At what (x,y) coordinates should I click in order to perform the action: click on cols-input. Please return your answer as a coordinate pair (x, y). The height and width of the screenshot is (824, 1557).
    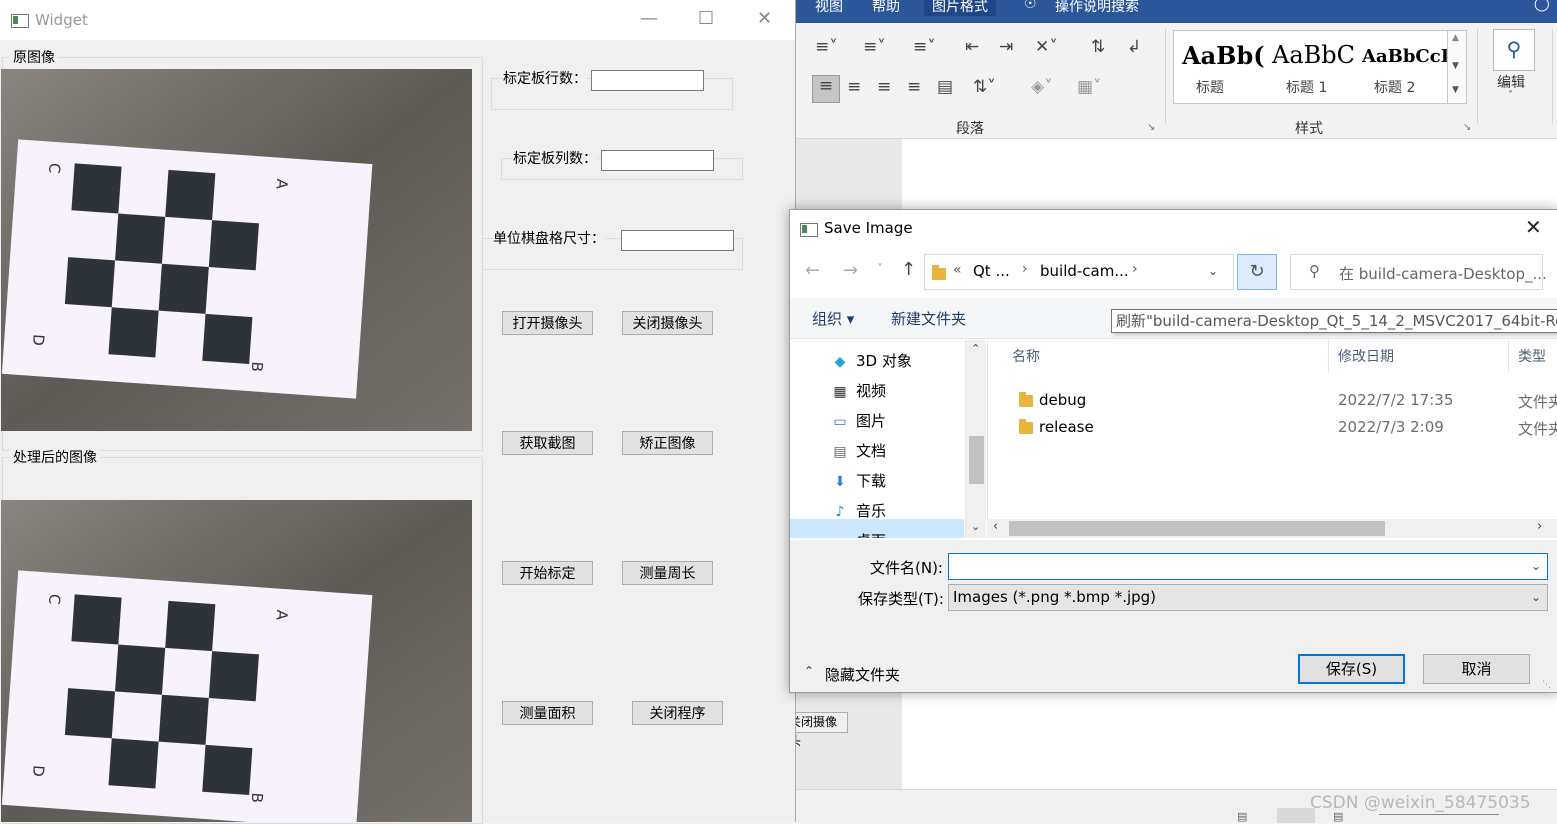
    Looking at the image, I should click on (657, 160).